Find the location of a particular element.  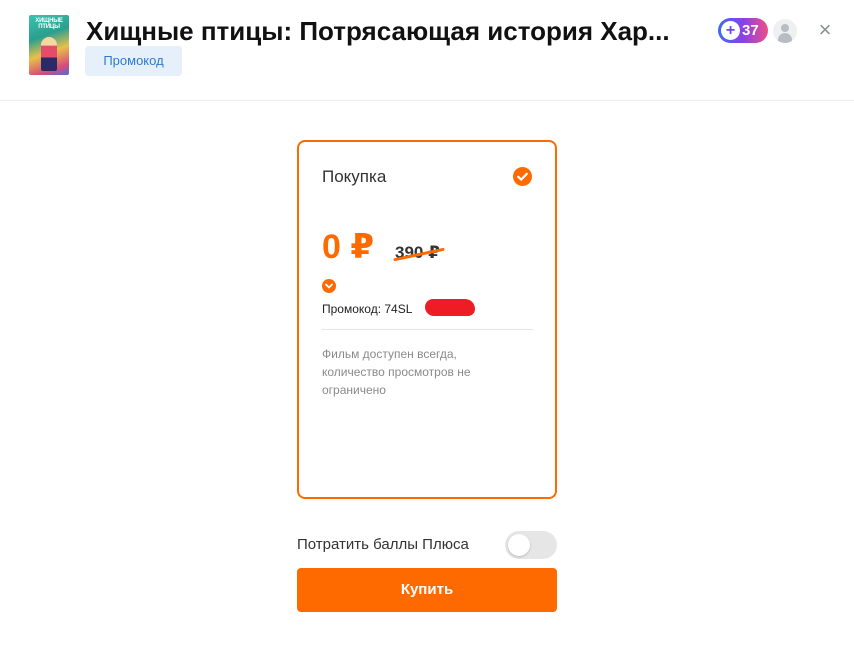

promo-code-text: Промокод: 74SL is located at coordinates (367, 309).